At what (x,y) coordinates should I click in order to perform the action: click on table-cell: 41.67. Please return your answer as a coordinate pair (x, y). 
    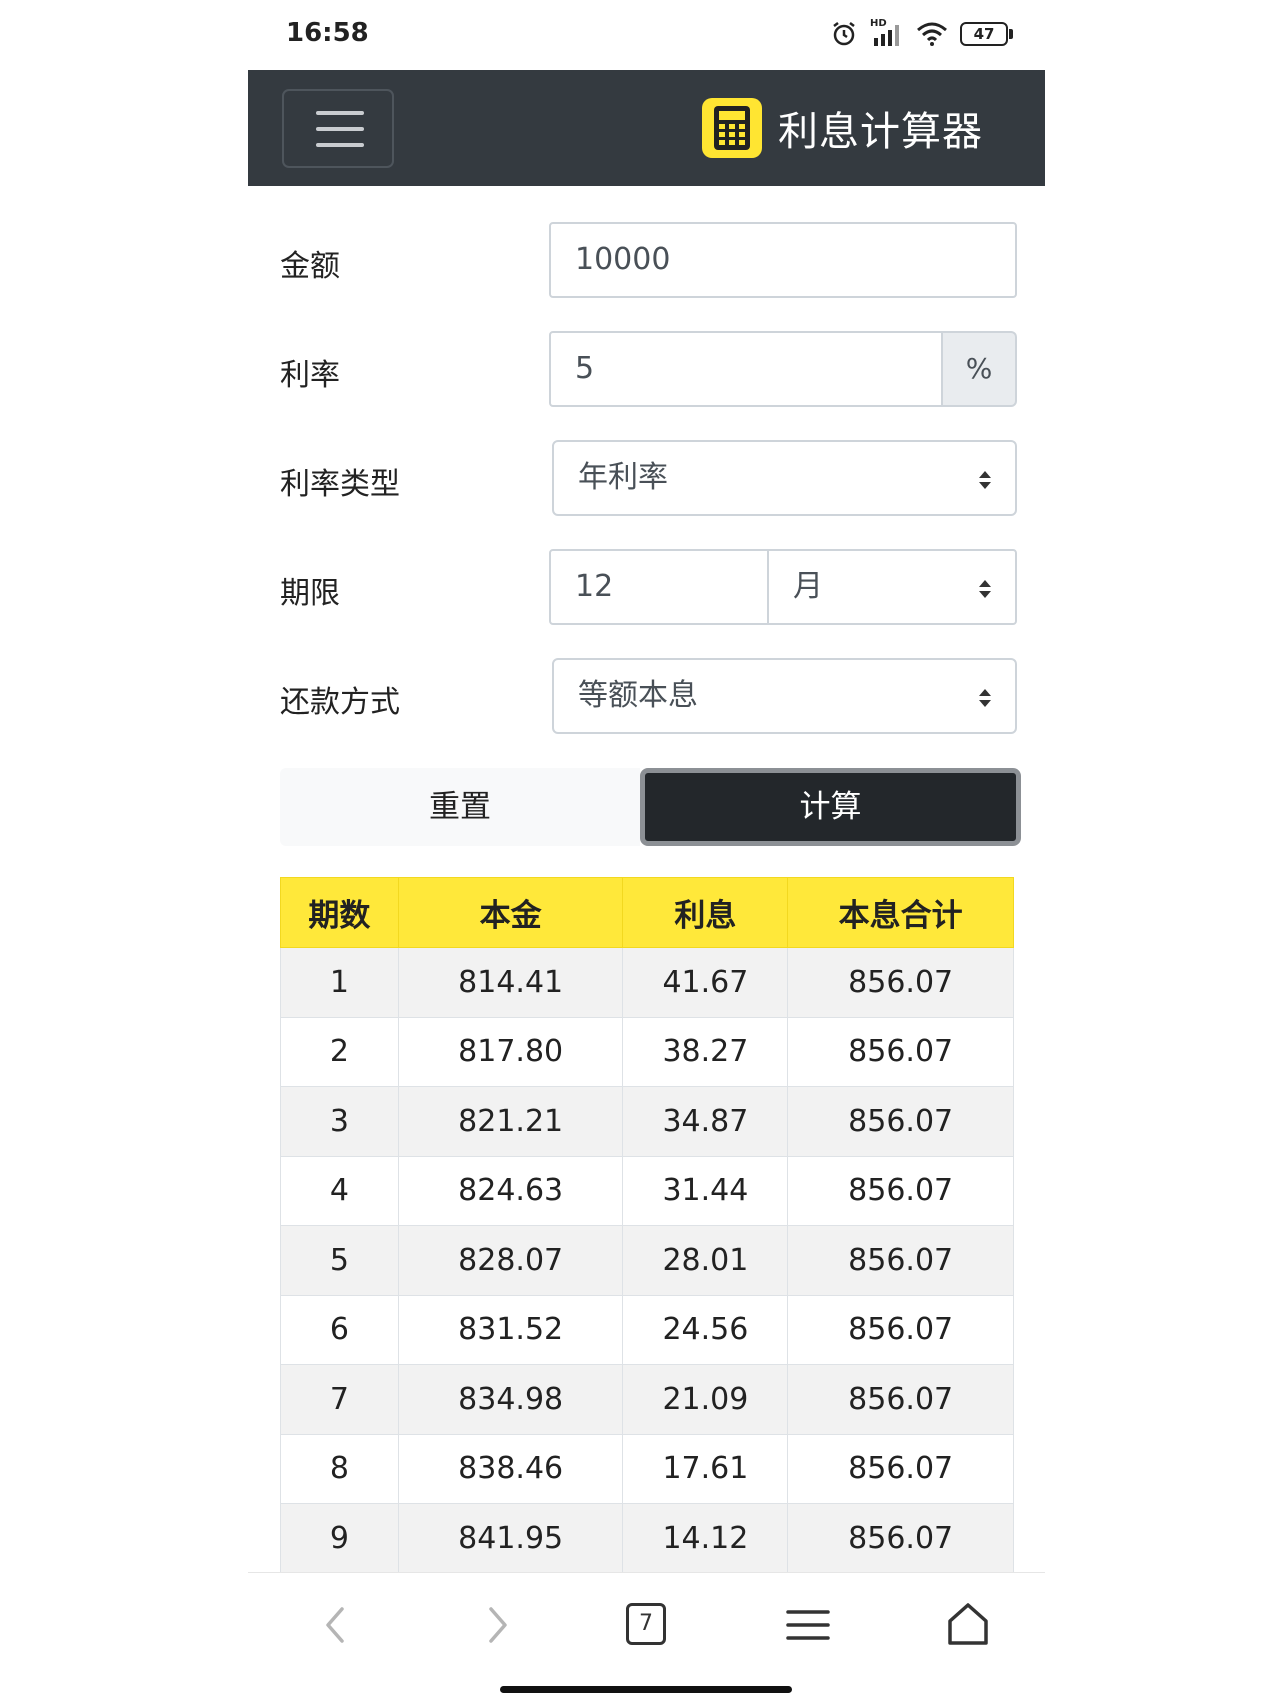
    Looking at the image, I should click on (705, 982).